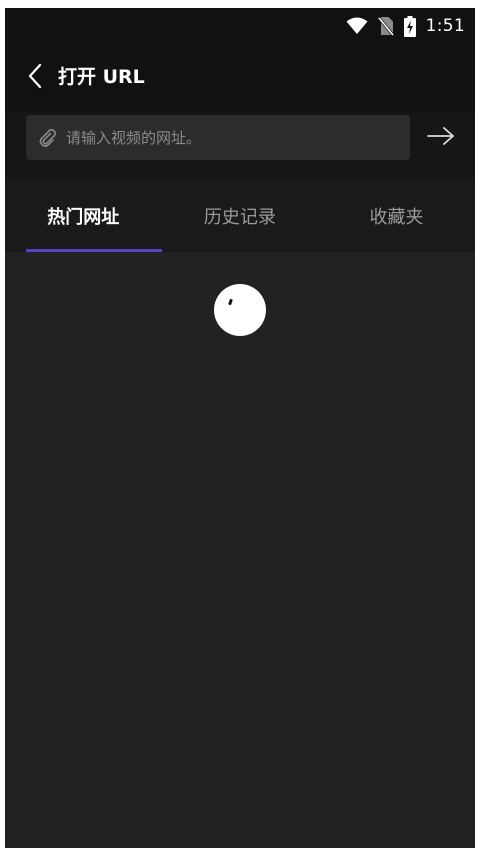  I want to click on url-input-container, so click(218, 137).